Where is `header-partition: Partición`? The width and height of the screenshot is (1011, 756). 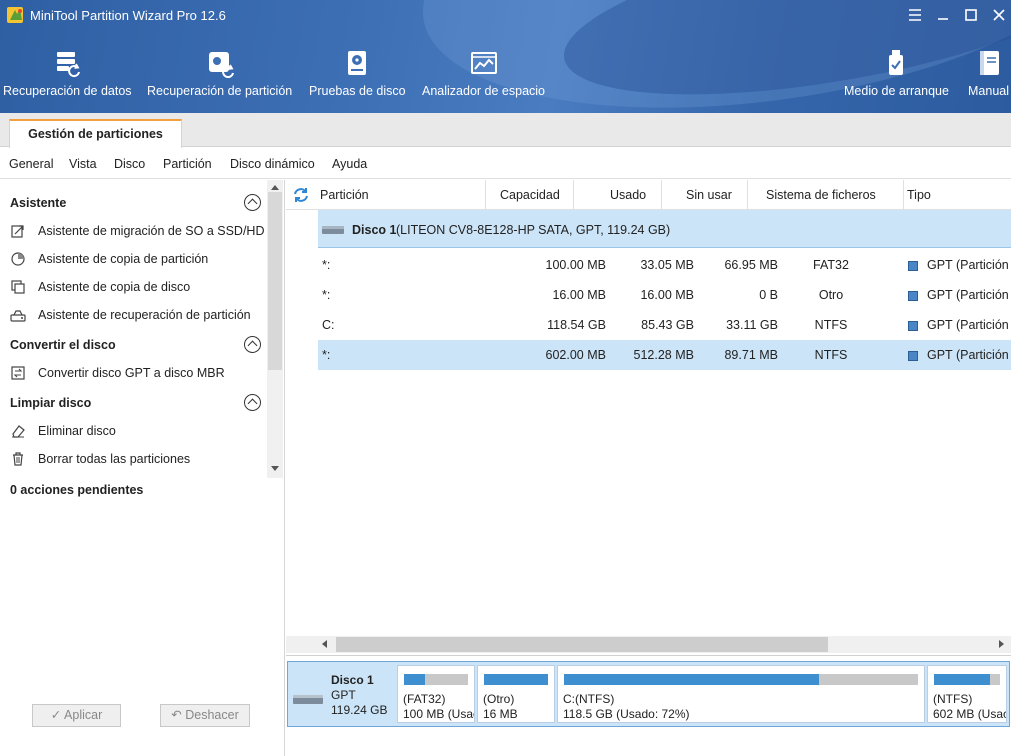 header-partition: Partición is located at coordinates (400, 195).